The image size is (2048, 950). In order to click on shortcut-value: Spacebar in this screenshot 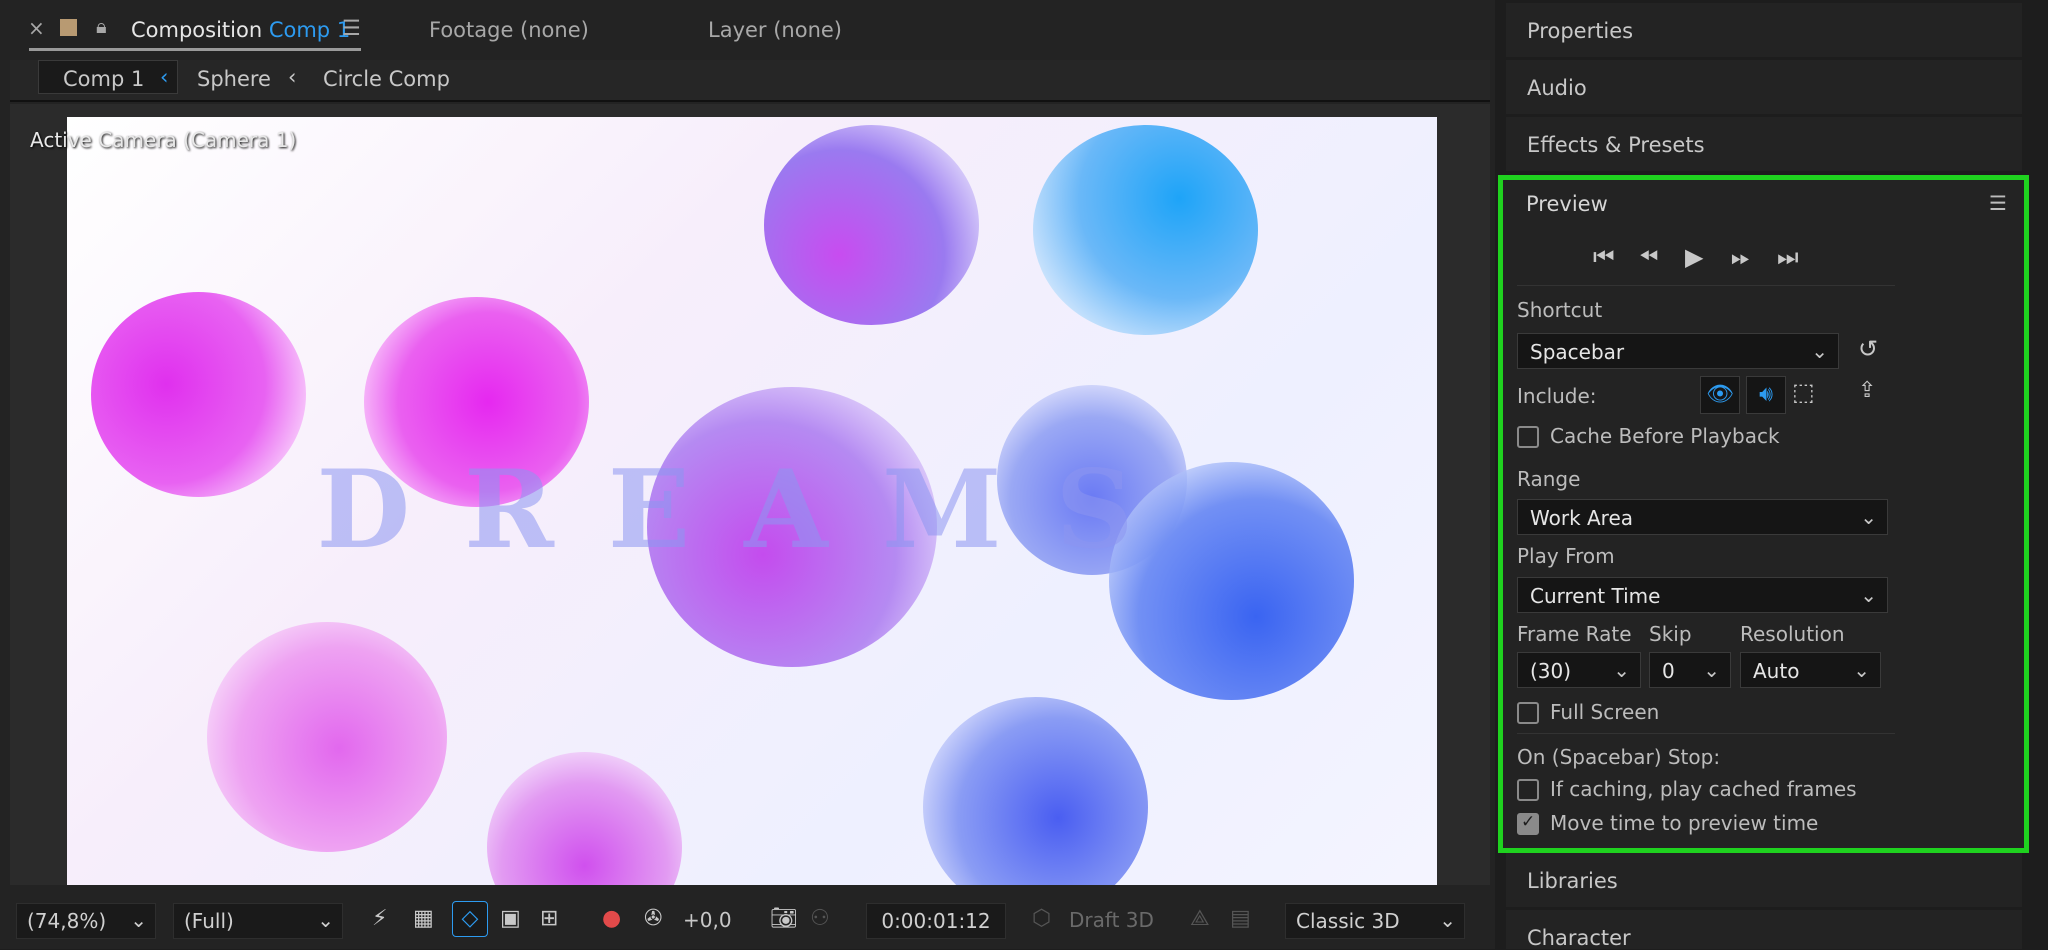, I will do `click(1577, 352)`.